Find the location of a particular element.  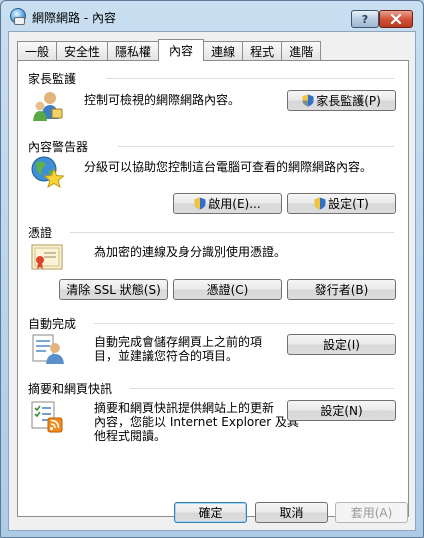

tab-security: 安全性 is located at coordinates (82, 50).